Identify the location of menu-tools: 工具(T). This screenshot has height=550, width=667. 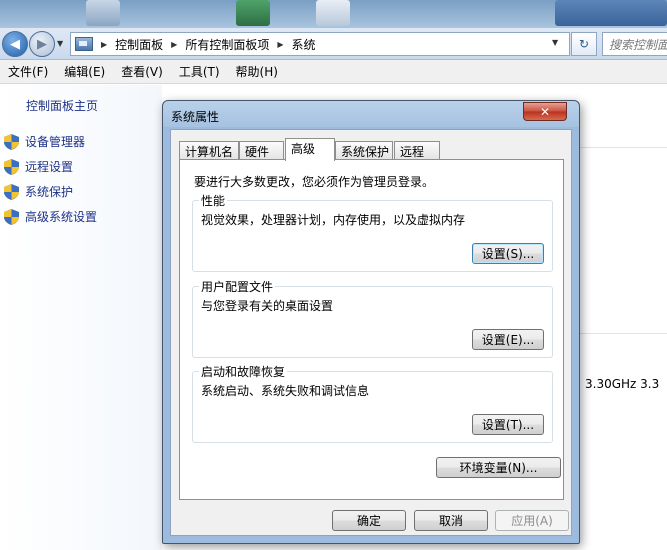
(199, 71).